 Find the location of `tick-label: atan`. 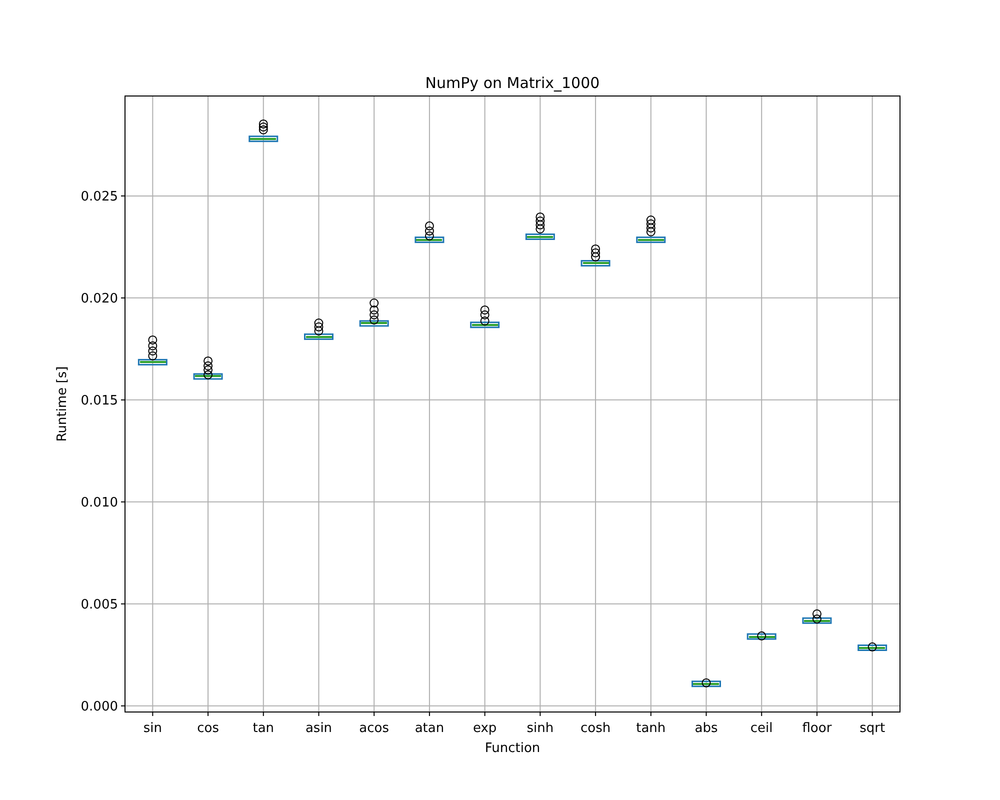

tick-label: atan is located at coordinates (429, 728).